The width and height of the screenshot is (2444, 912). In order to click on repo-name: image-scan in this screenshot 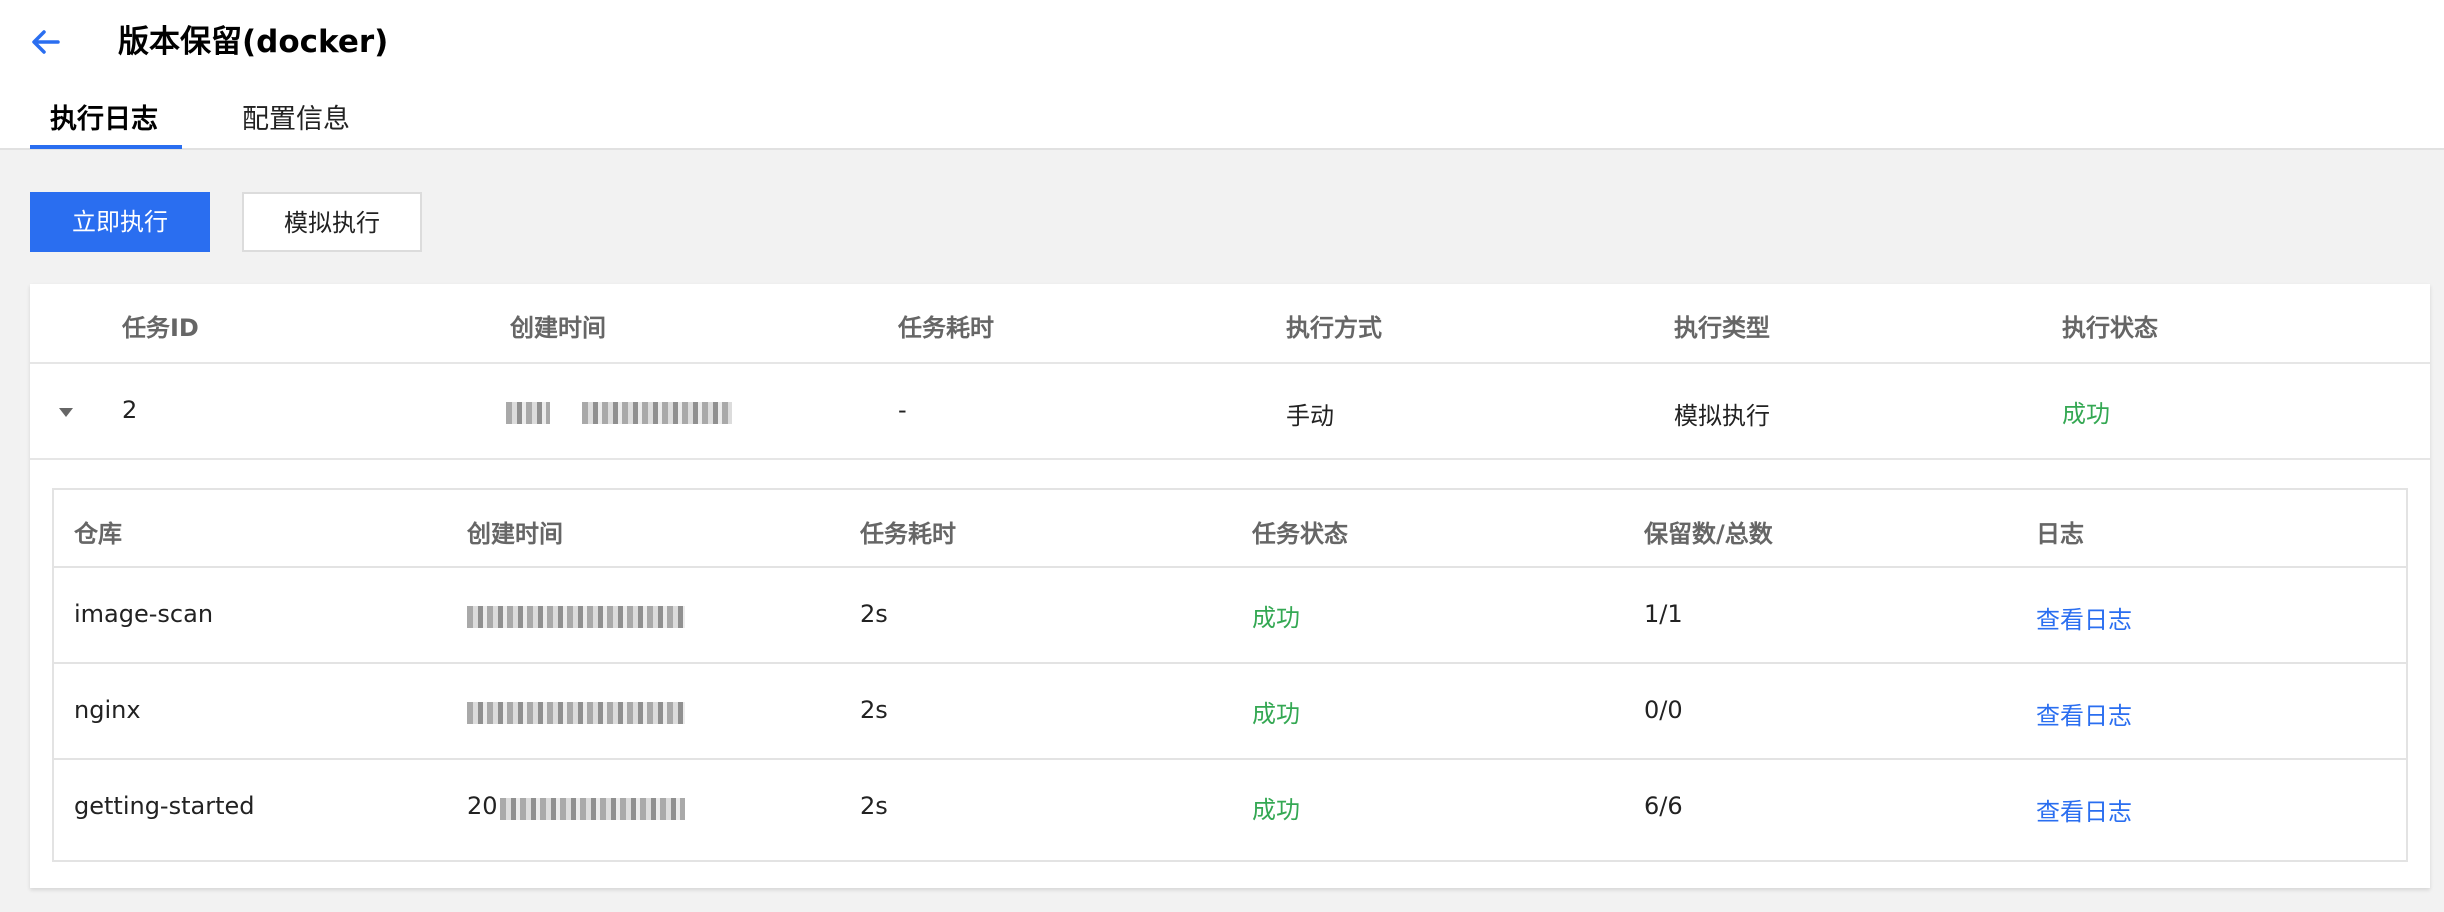, I will do `click(144, 614)`.